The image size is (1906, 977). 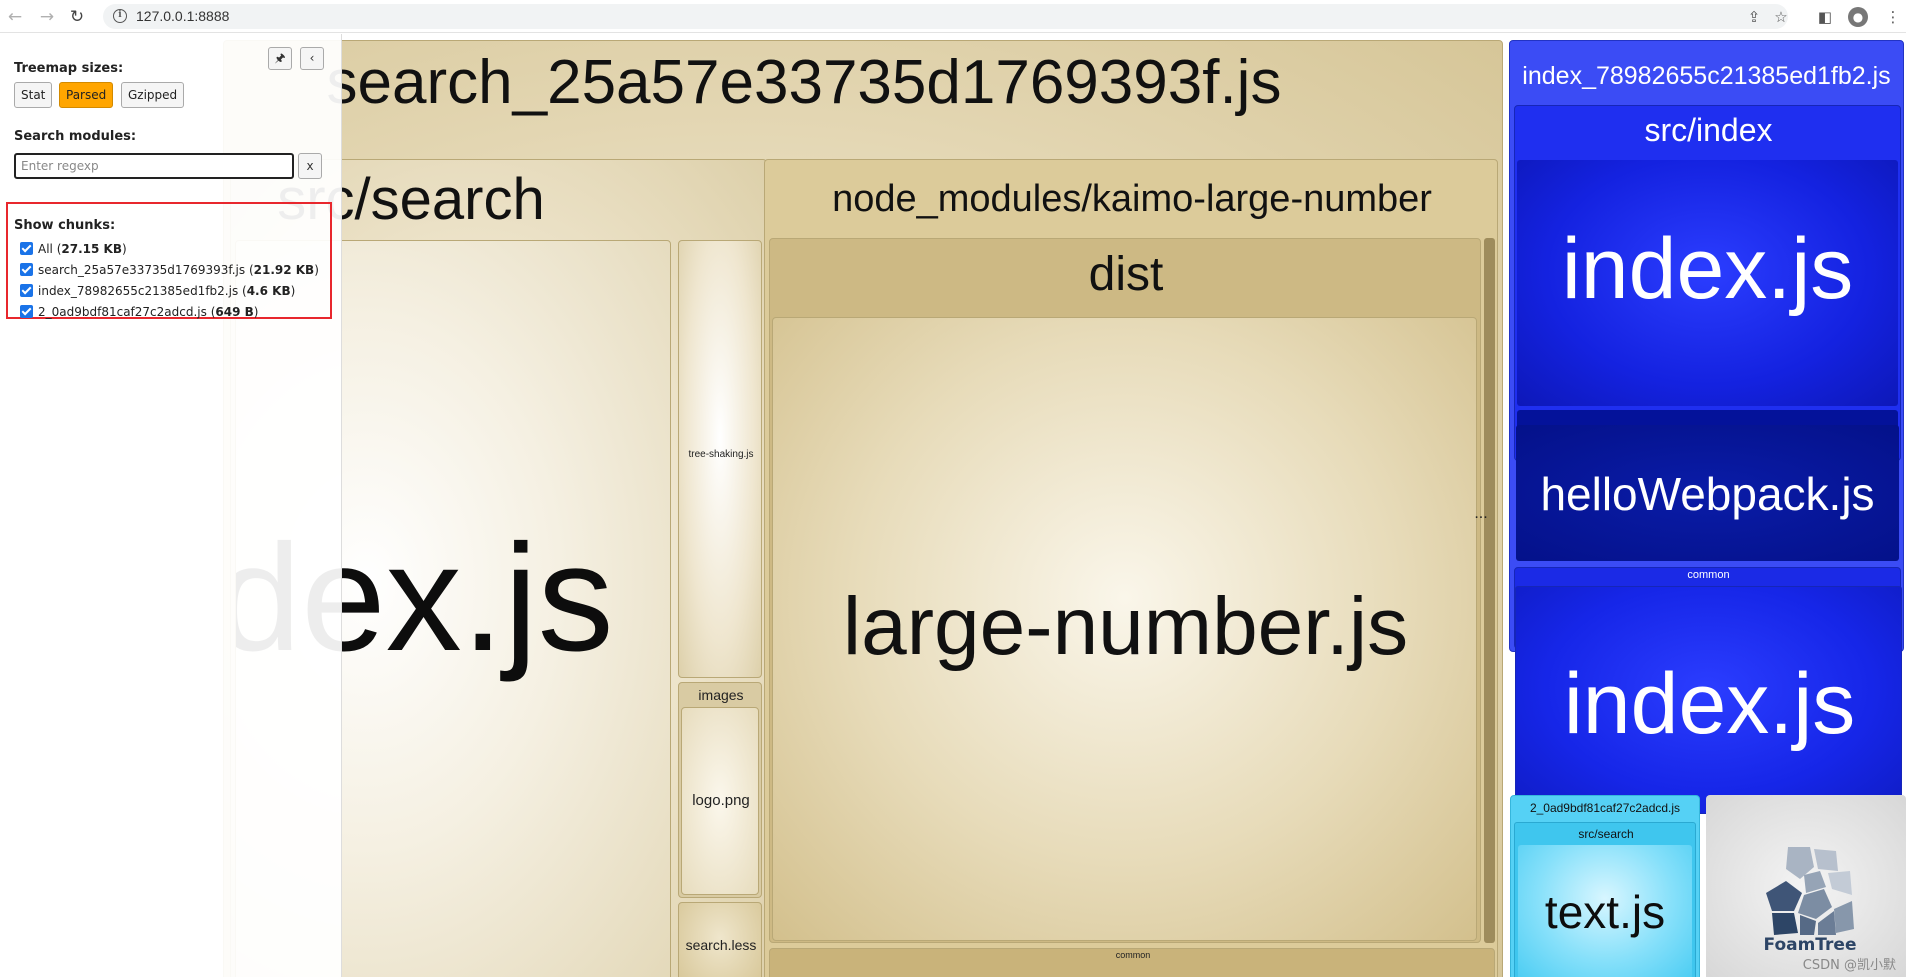 I want to click on src-index-label: src/index, so click(x=1708, y=130).